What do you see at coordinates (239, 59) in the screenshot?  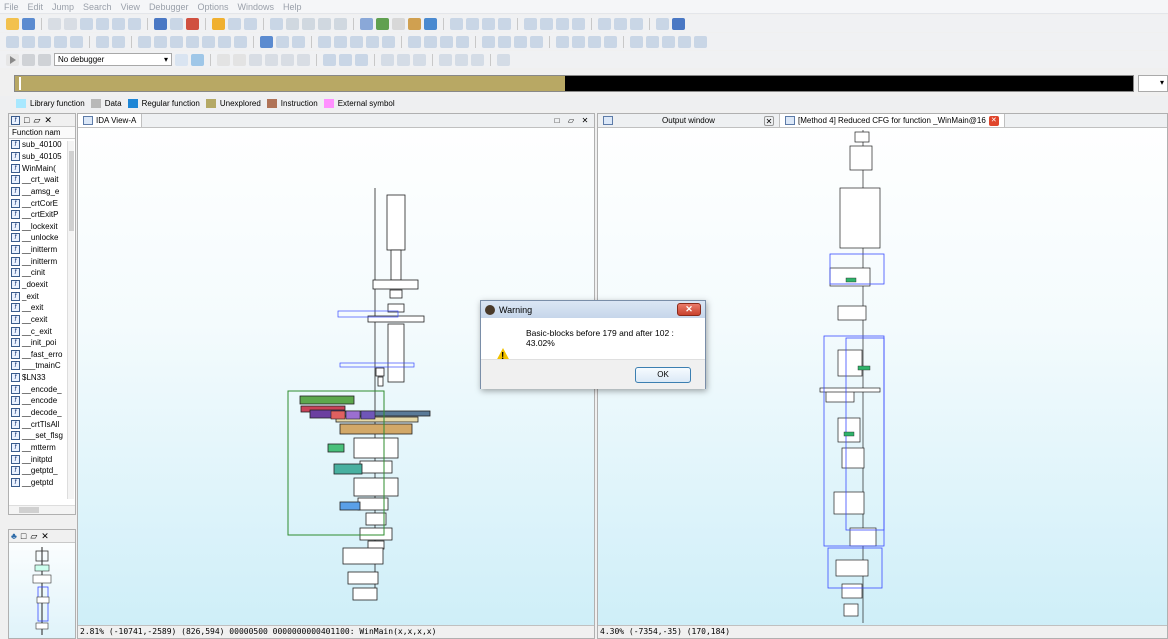 I see `step-over-icon` at bounding box center [239, 59].